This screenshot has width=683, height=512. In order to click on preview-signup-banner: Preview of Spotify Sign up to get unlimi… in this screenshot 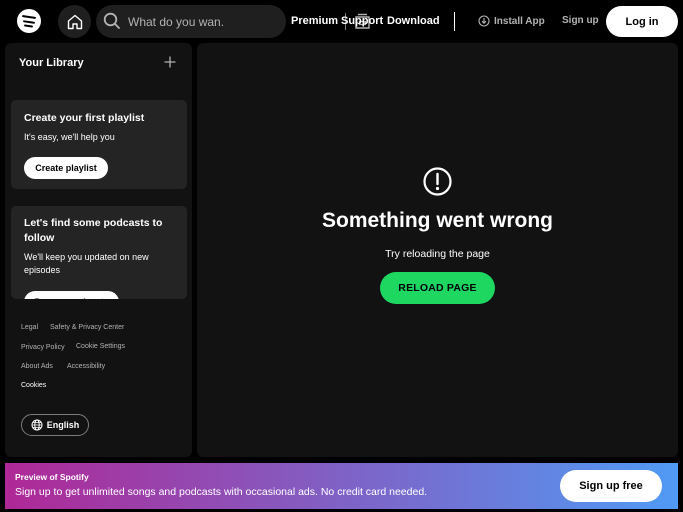, I will do `click(341, 486)`.